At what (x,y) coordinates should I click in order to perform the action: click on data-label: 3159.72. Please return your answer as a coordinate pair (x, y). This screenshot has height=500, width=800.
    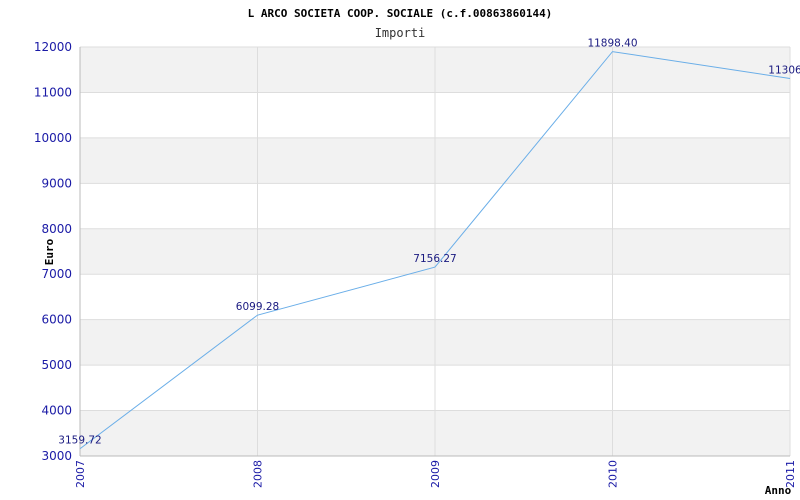
    Looking at the image, I should click on (79, 441).